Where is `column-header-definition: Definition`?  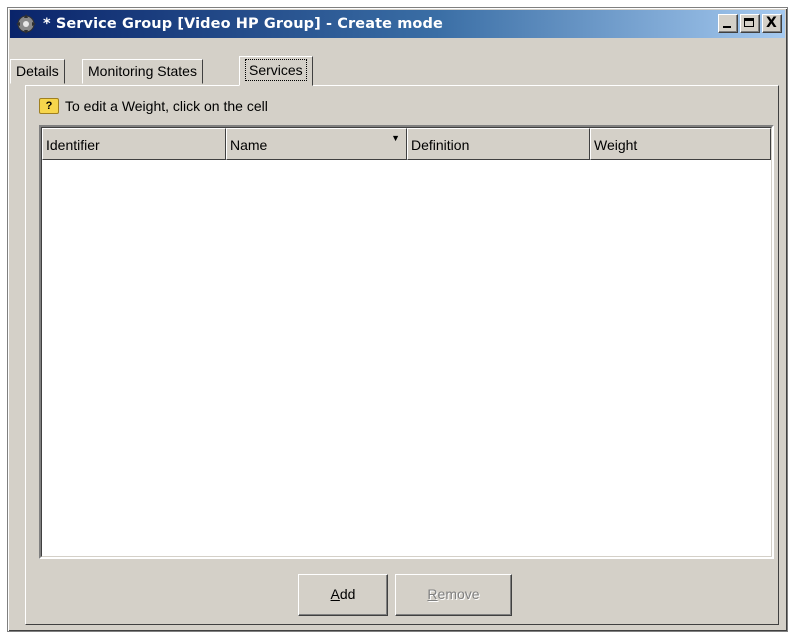 column-header-definition: Definition is located at coordinates (498, 144).